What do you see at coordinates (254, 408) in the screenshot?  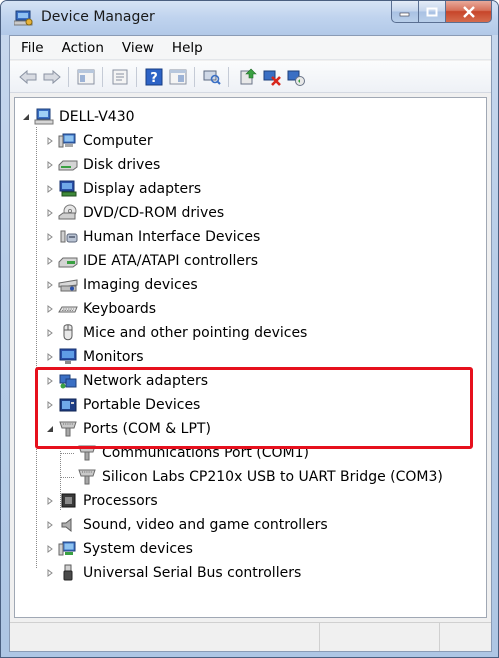 I see `ports-highlight-box` at bounding box center [254, 408].